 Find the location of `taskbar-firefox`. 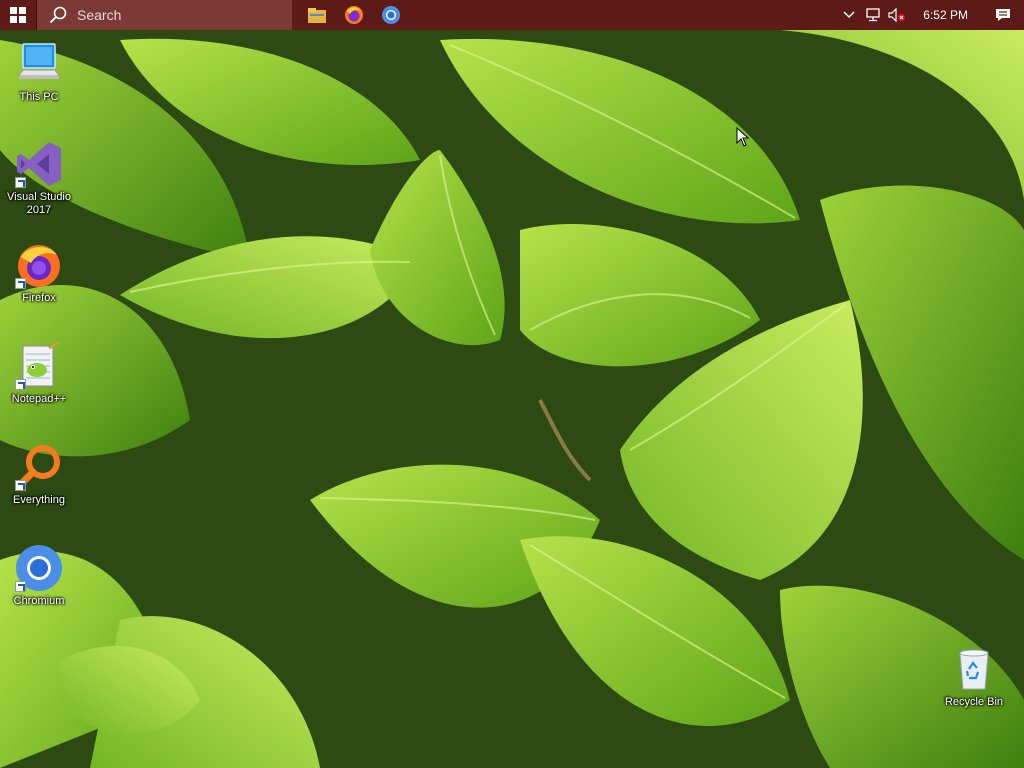

taskbar-firefox is located at coordinates (353, 15).